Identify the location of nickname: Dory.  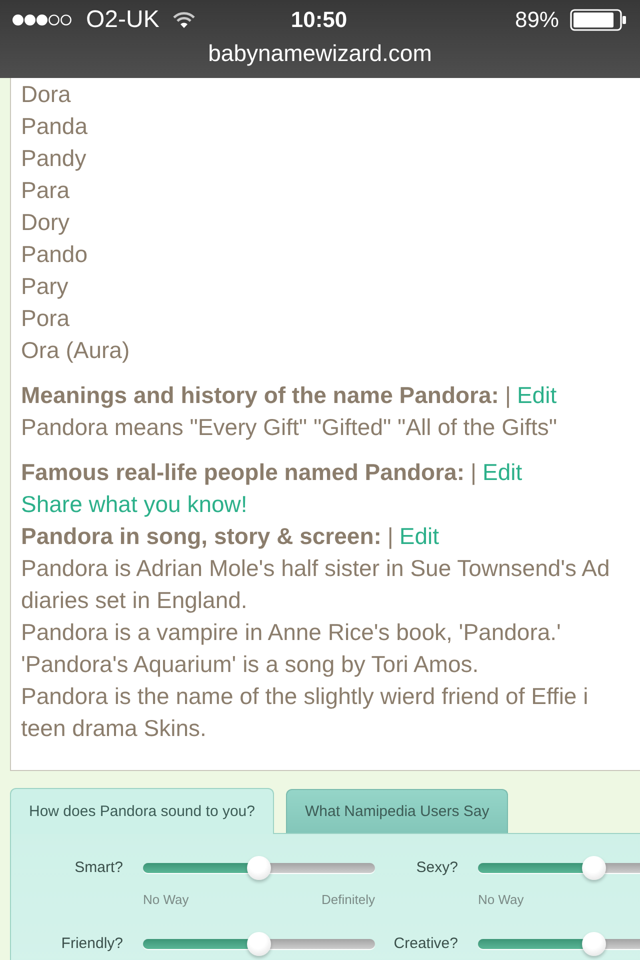
(45, 222).